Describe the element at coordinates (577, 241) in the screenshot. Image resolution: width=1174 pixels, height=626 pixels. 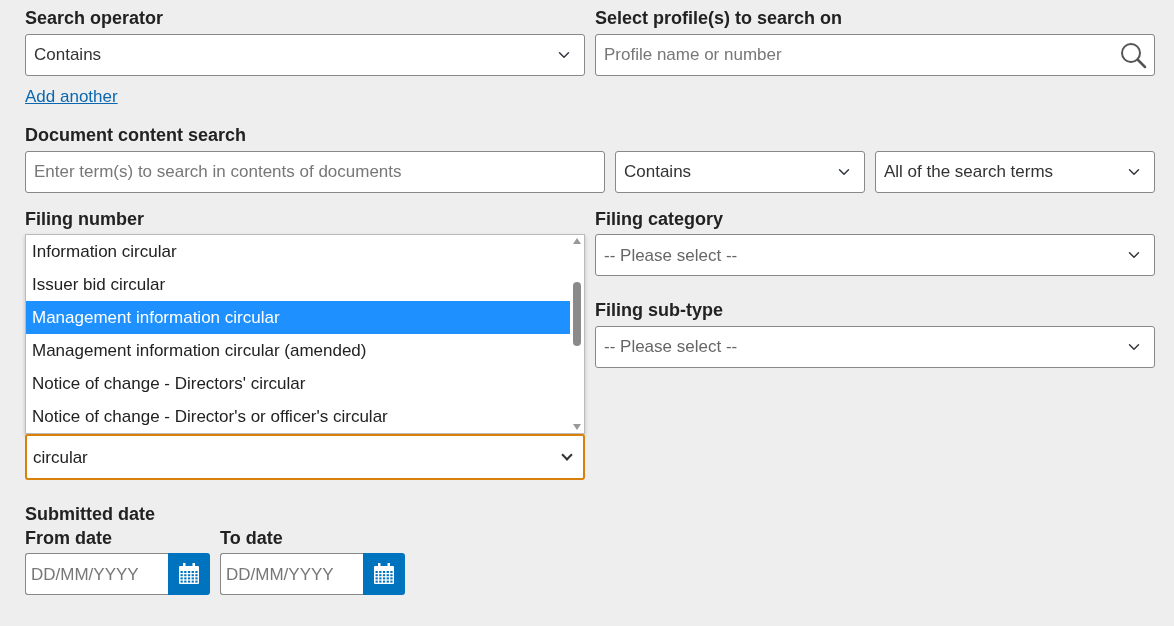
I see `scroll-up-icon` at that location.